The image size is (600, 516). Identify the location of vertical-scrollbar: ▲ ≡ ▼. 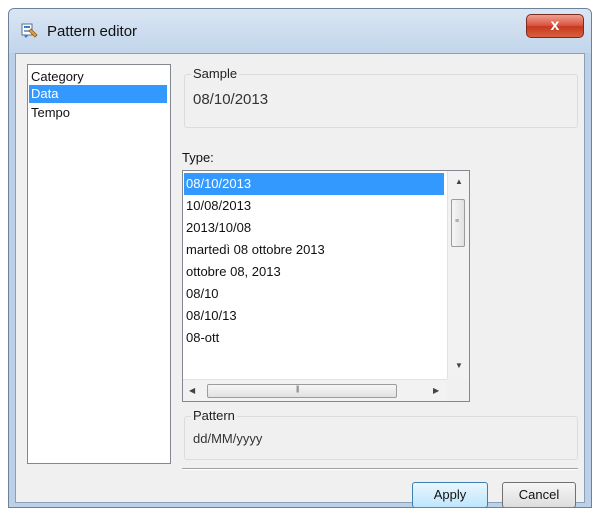
(458, 275).